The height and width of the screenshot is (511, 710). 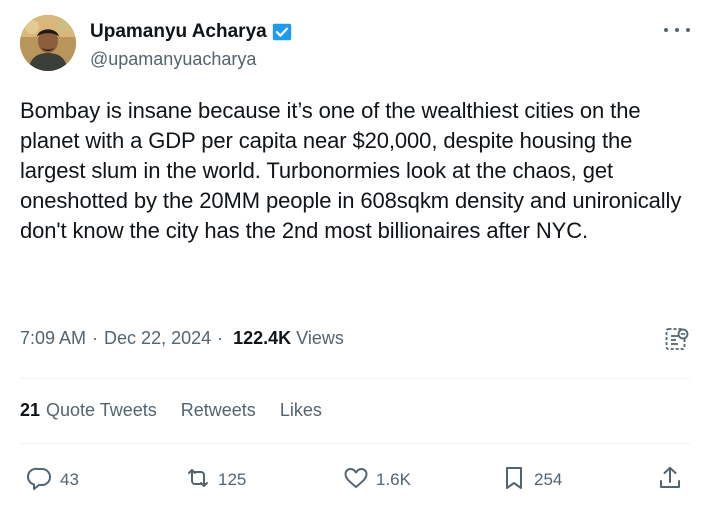 What do you see at coordinates (301, 410) in the screenshot?
I see `likes-link: Likes` at bounding box center [301, 410].